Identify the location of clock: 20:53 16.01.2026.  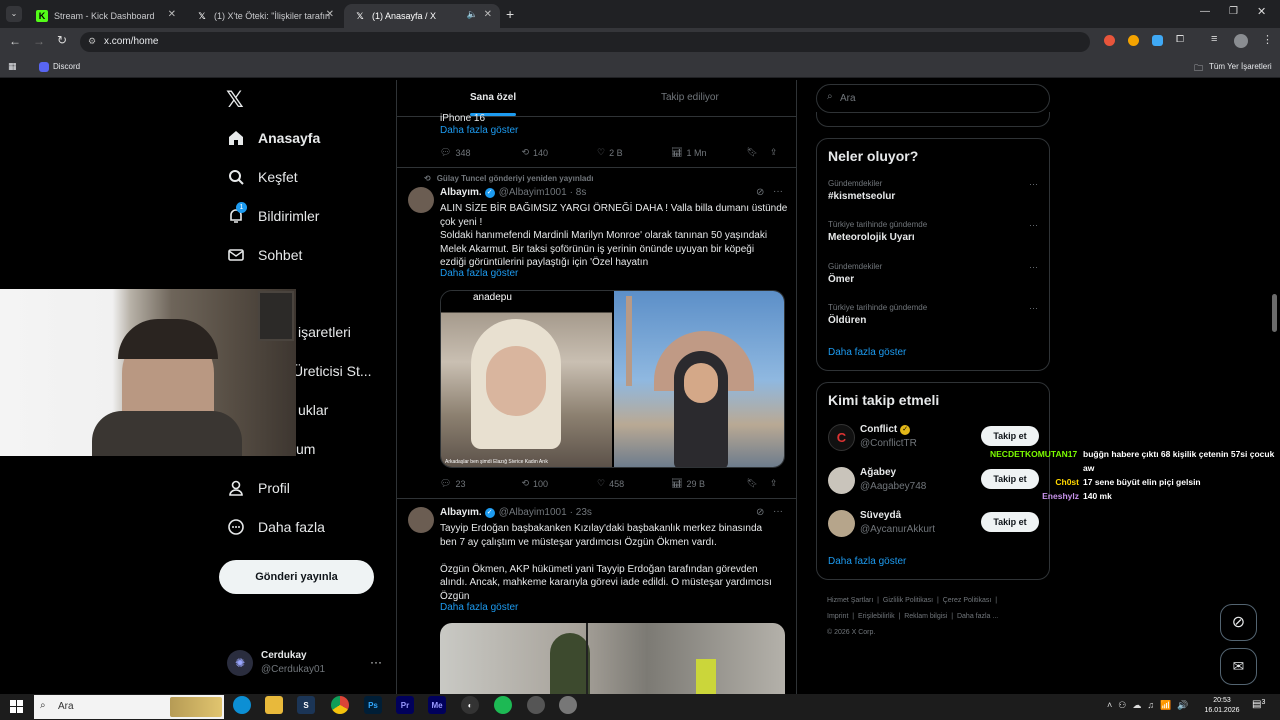
(1222, 706).